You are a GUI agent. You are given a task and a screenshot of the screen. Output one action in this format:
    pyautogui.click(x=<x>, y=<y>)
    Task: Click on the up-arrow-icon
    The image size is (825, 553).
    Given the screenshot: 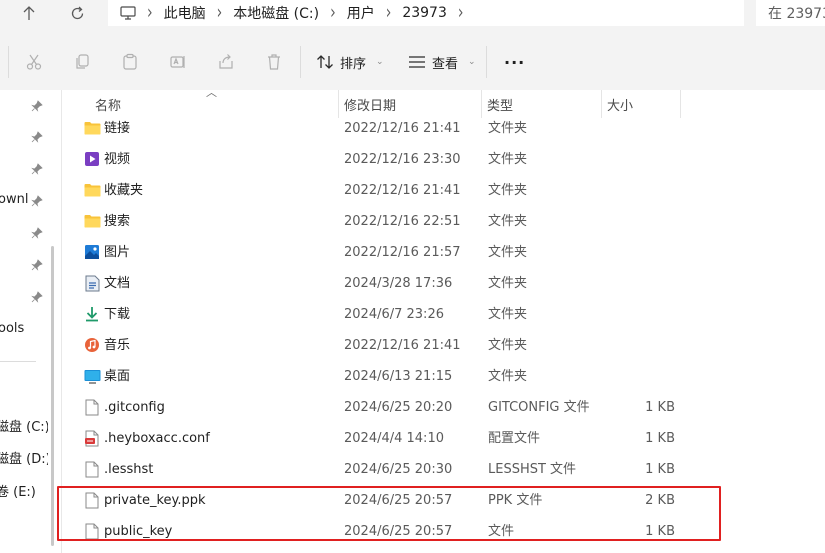 What is the action you would take?
    pyautogui.click(x=29, y=13)
    